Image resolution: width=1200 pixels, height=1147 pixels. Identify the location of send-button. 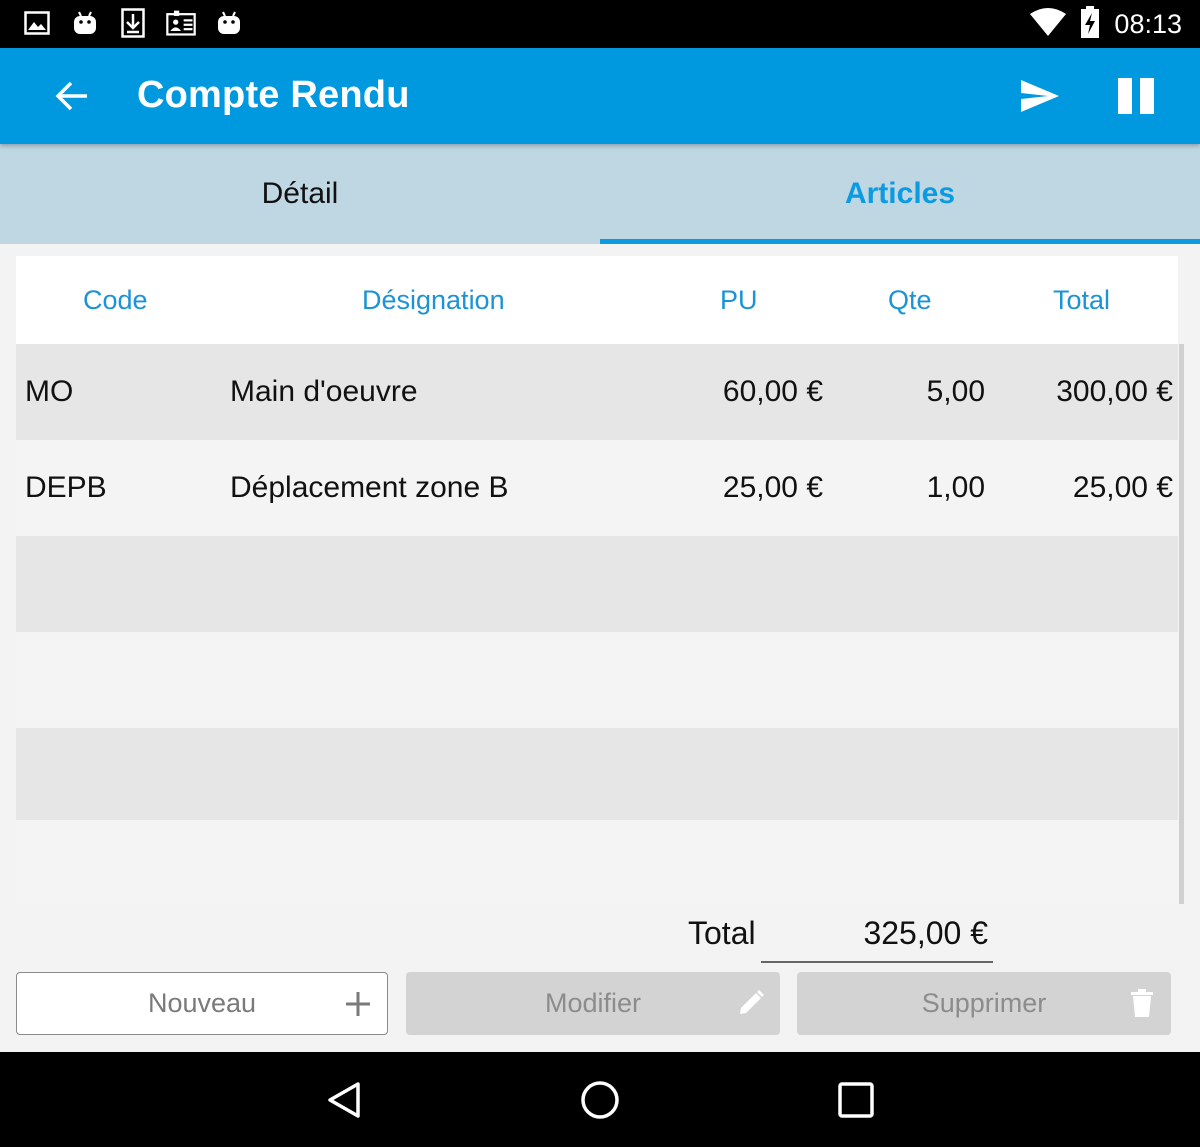
(1040, 96).